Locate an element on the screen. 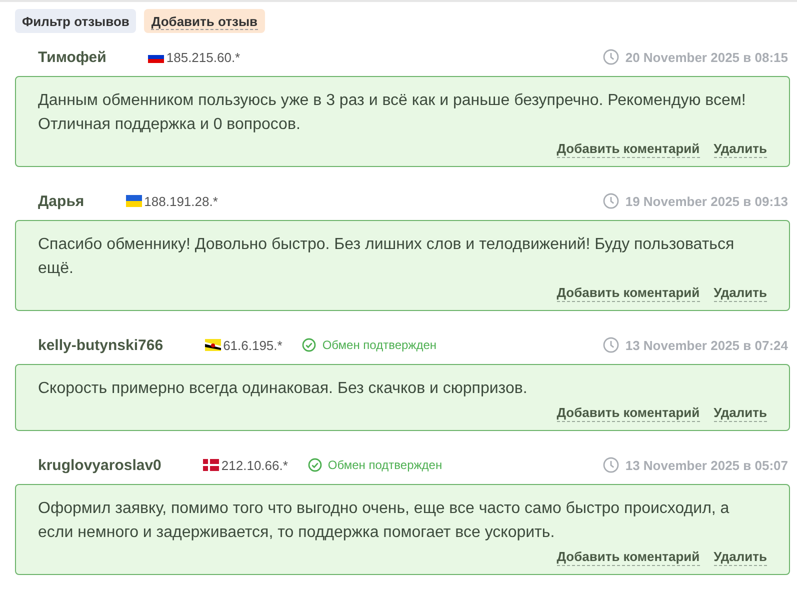 The image size is (797, 608). review-text: Спасибо обменнику! Довольно быстро. Без лишних слов и телодвижений! Буду пользоваться ещё. is located at coordinates (387, 257).